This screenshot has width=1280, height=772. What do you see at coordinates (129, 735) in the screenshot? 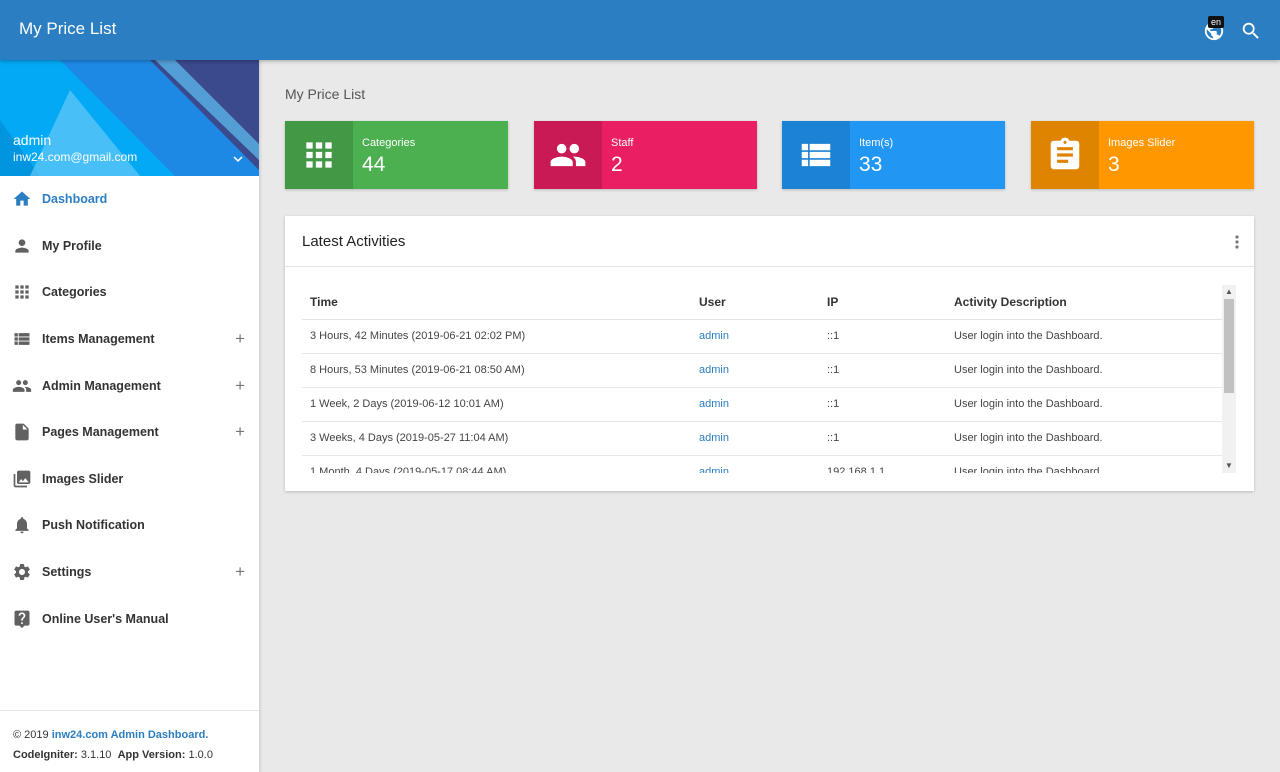
I see `footer-dashboard-link: inw24.com Admin Dashboard` at bounding box center [129, 735].